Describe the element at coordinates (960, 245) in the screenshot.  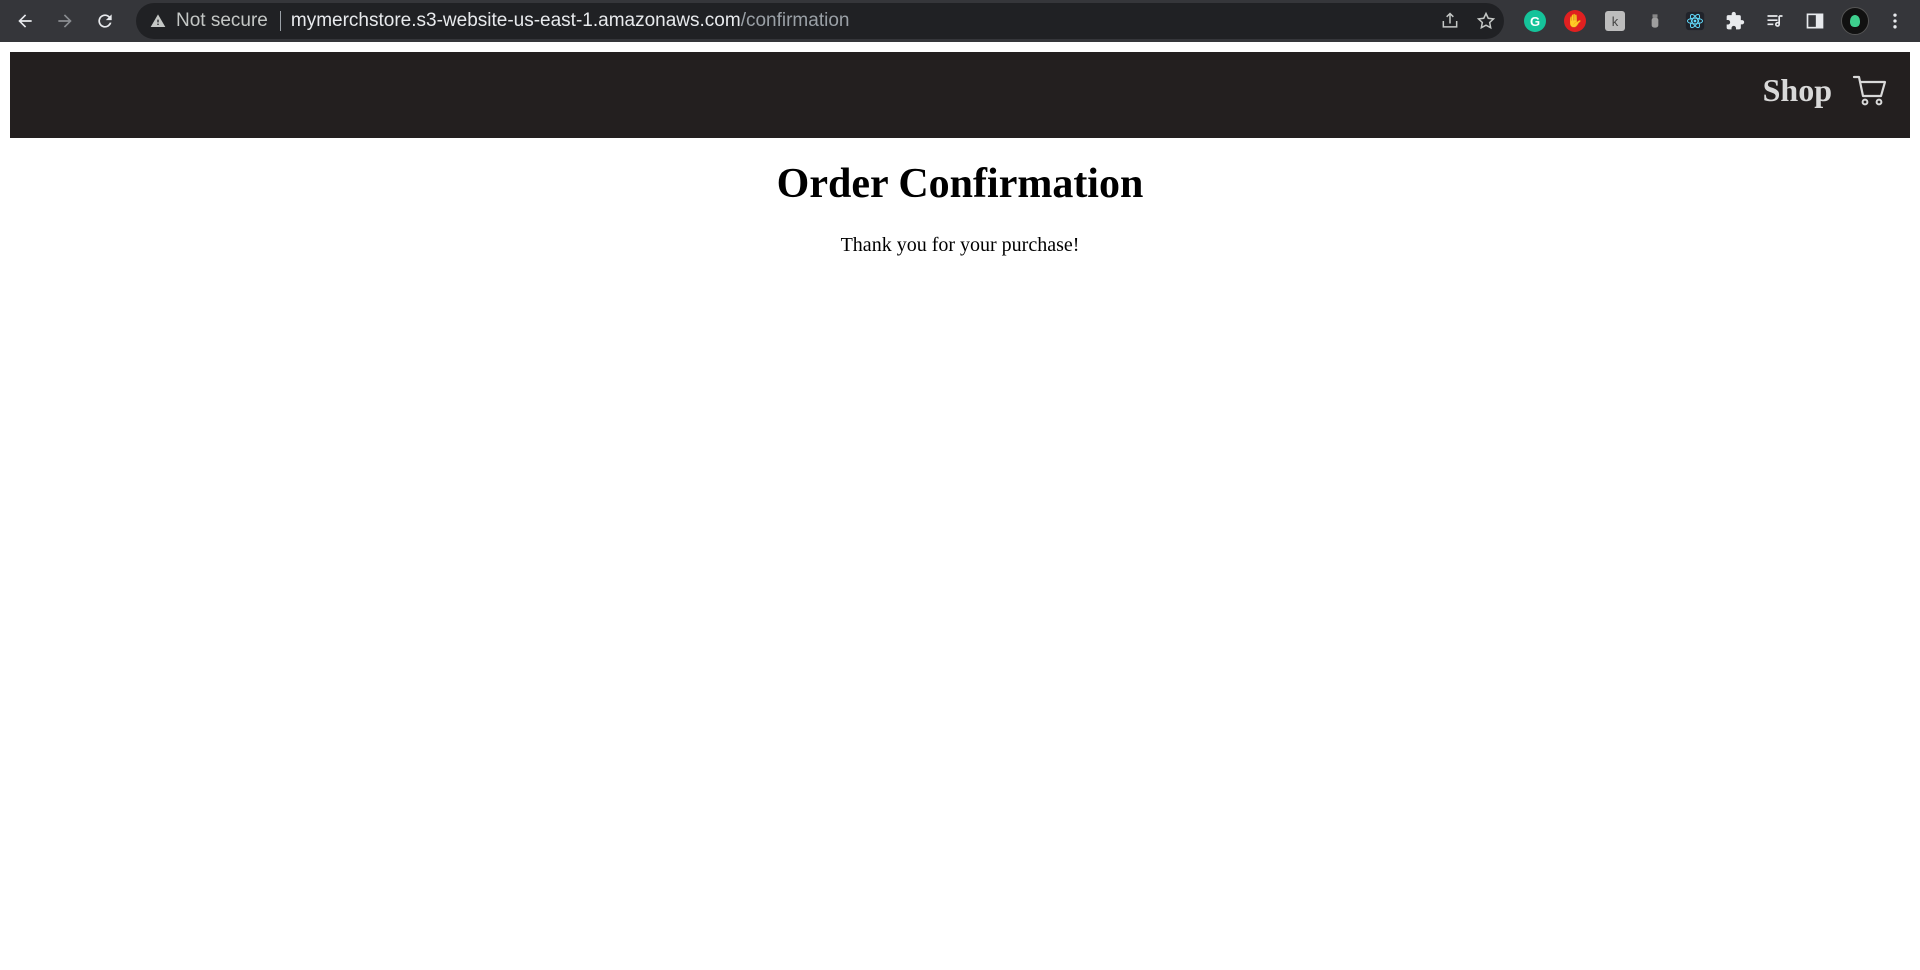
I see `confirmation-message: Thank you for your purchase!` at that location.